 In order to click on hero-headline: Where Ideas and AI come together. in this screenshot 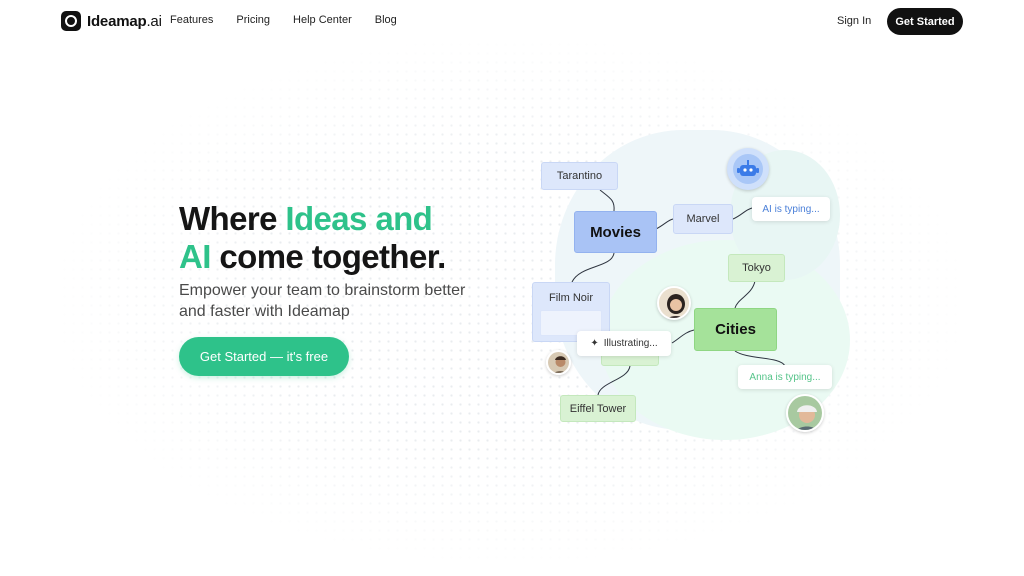, I will do `click(344, 238)`.